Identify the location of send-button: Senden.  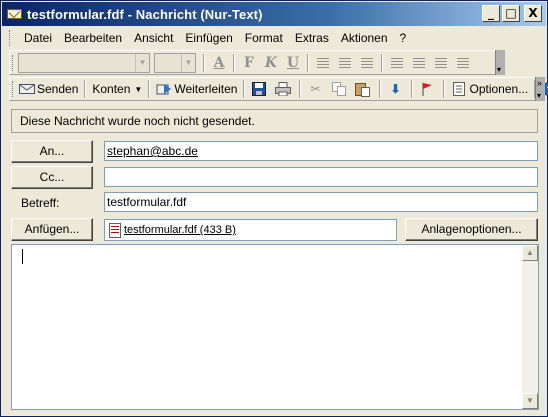
(48, 89).